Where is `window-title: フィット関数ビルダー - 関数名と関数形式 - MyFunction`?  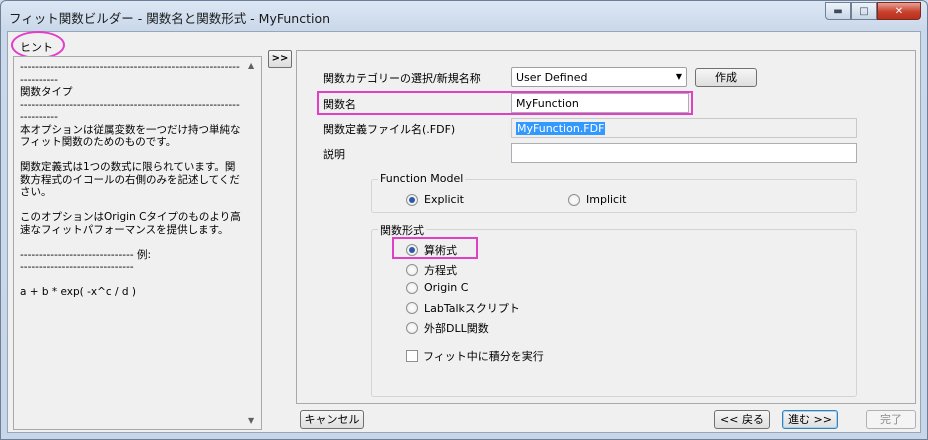
window-title: フィット関数ビルダー - 関数名と関数形式 - MyFunction is located at coordinates (170, 18).